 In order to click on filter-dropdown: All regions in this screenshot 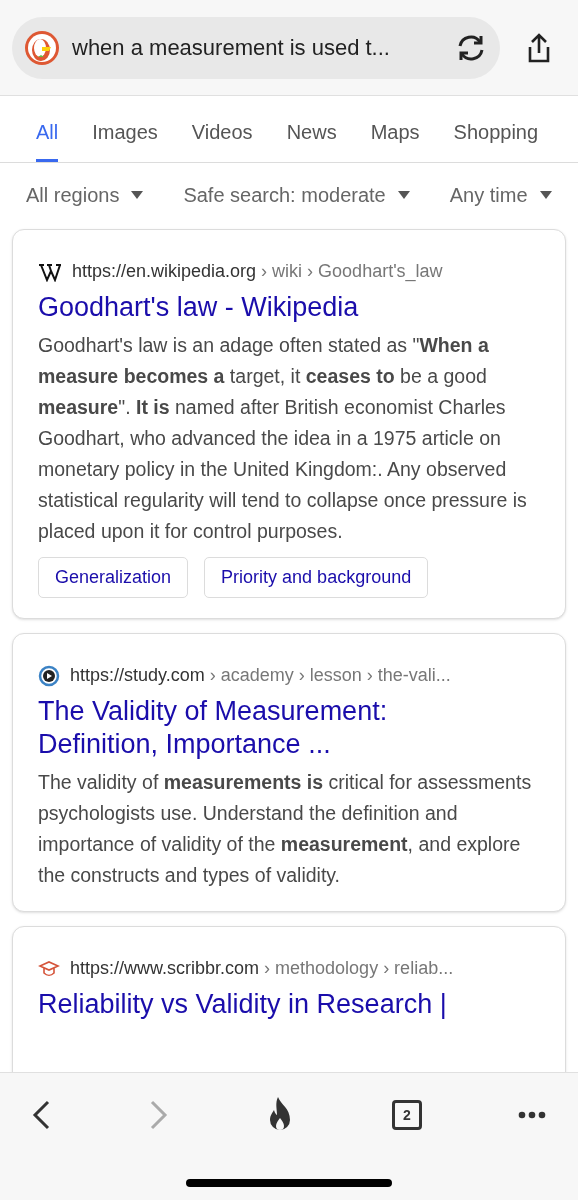, I will do `click(85, 195)`.